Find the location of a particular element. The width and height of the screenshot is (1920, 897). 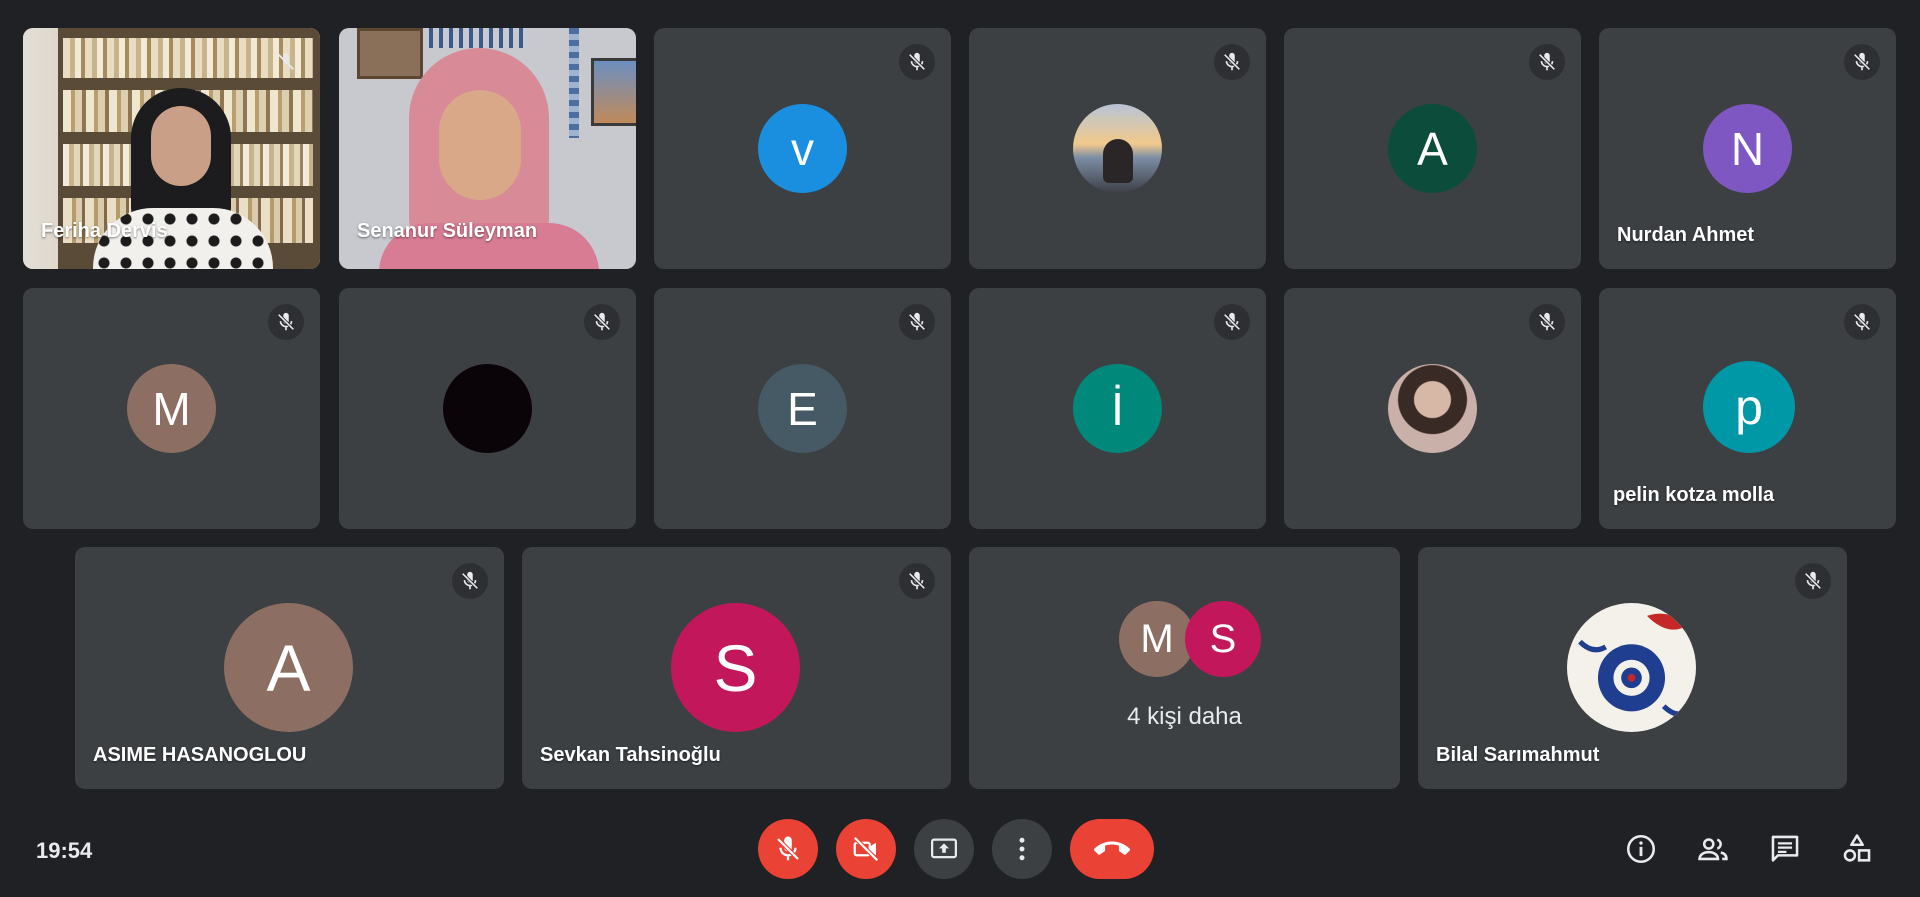

overflow-avatar: S is located at coordinates (1223, 639).